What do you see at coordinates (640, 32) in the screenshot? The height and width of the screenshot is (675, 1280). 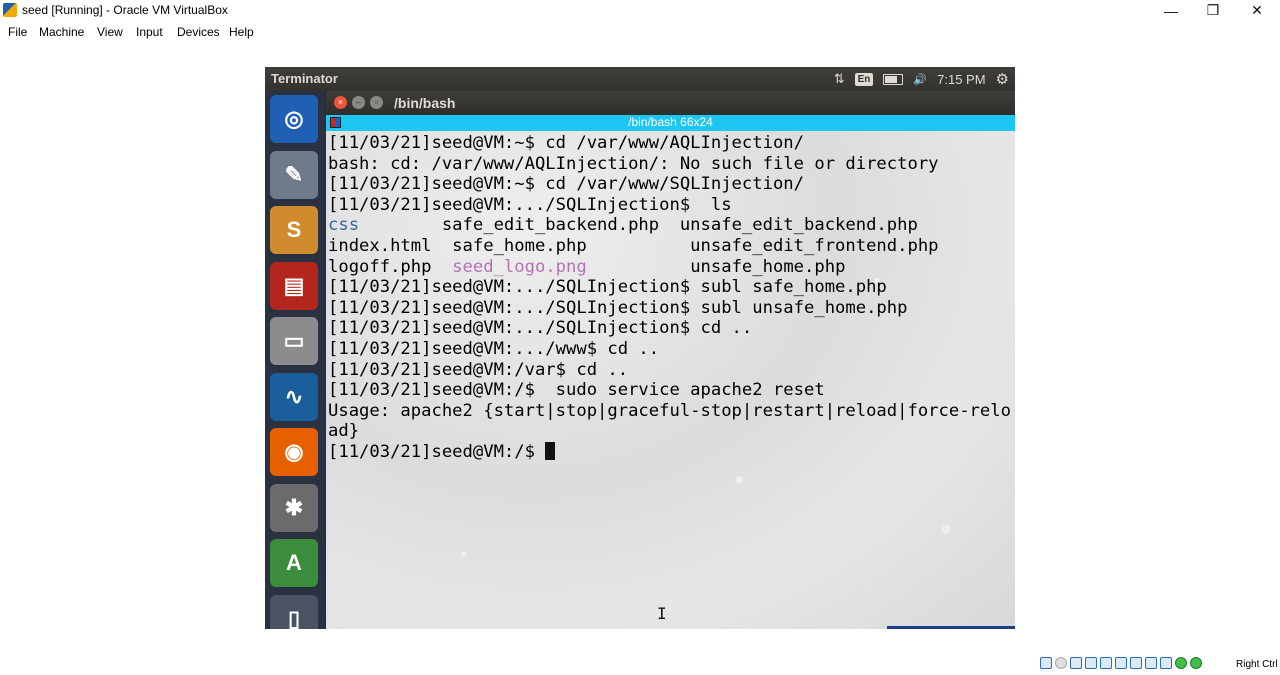 I see `host-menubar: File Machine View Input Devices Help` at bounding box center [640, 32].